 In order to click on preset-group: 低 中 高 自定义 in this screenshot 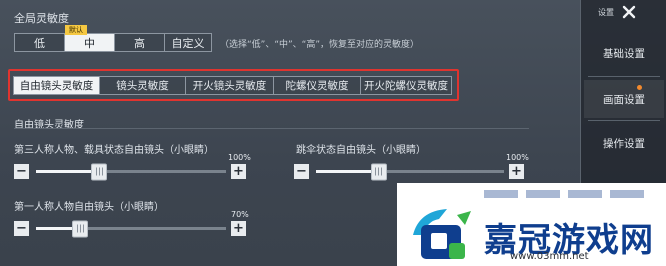, I will do `click(113, 42)`.